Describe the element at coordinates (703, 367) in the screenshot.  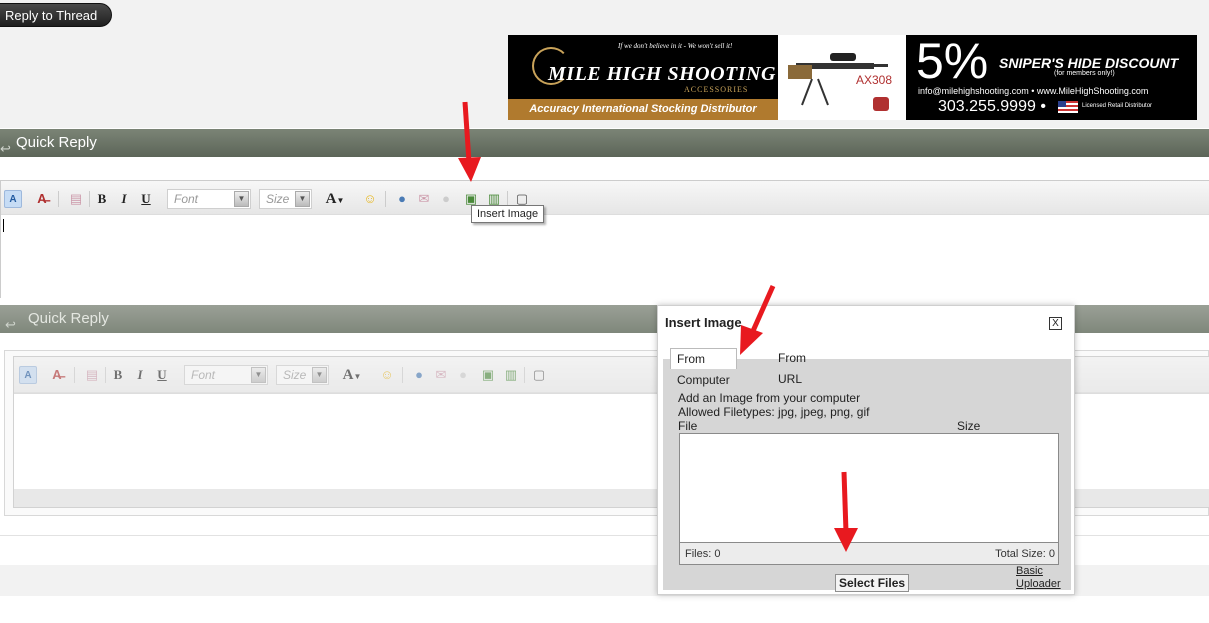
I see `tab-from-computer: From Computer` at that location.